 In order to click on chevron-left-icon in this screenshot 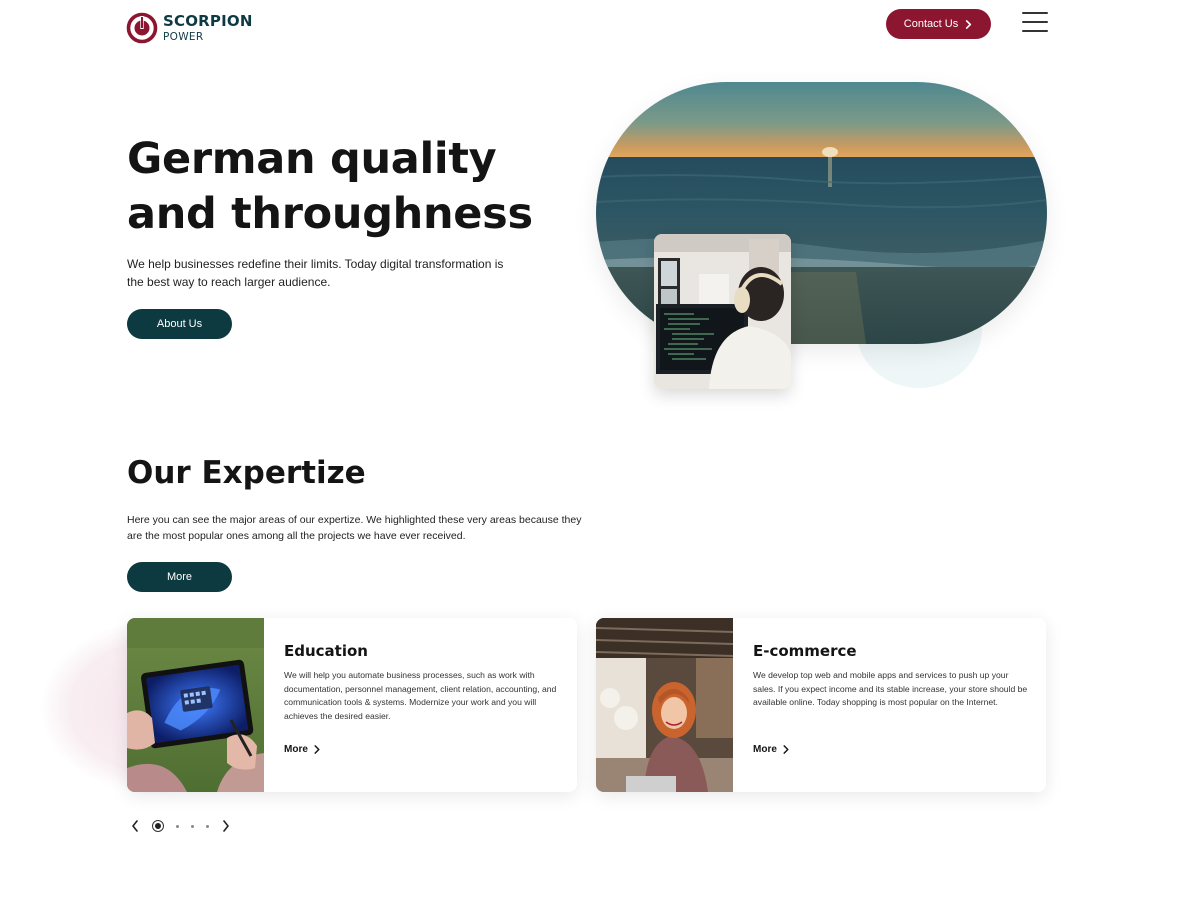, I will do `click(135, 826)`.